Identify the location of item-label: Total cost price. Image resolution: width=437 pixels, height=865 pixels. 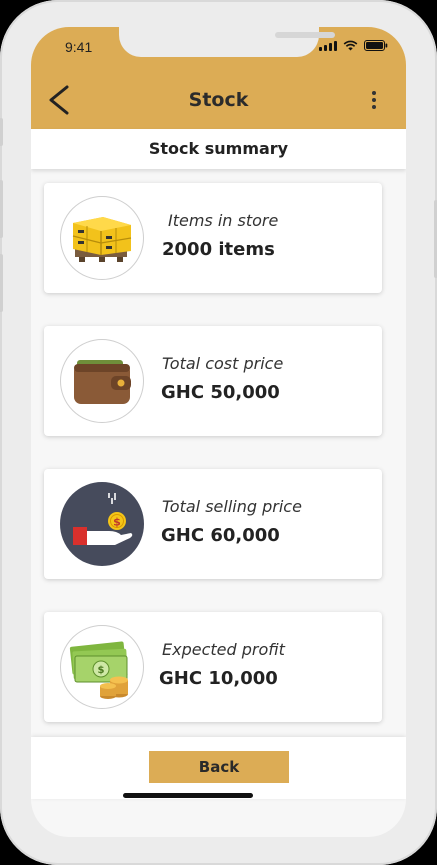
(223, 363).